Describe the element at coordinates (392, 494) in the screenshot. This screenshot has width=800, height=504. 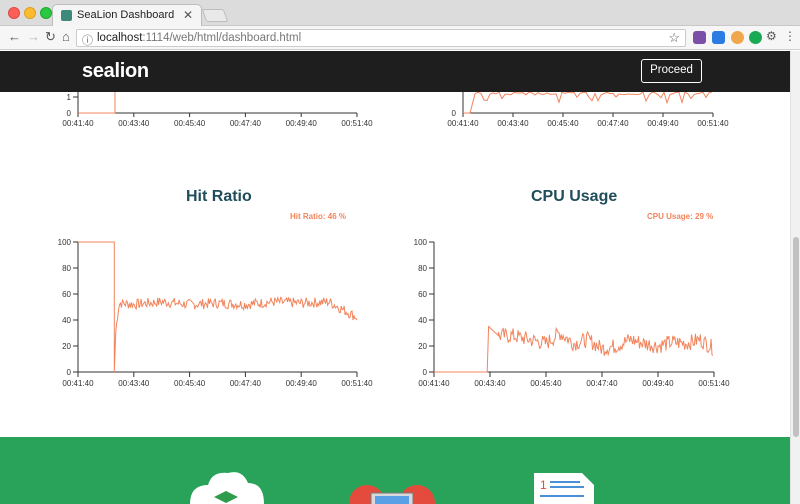
I see `heart-monitor-icon` at that location.